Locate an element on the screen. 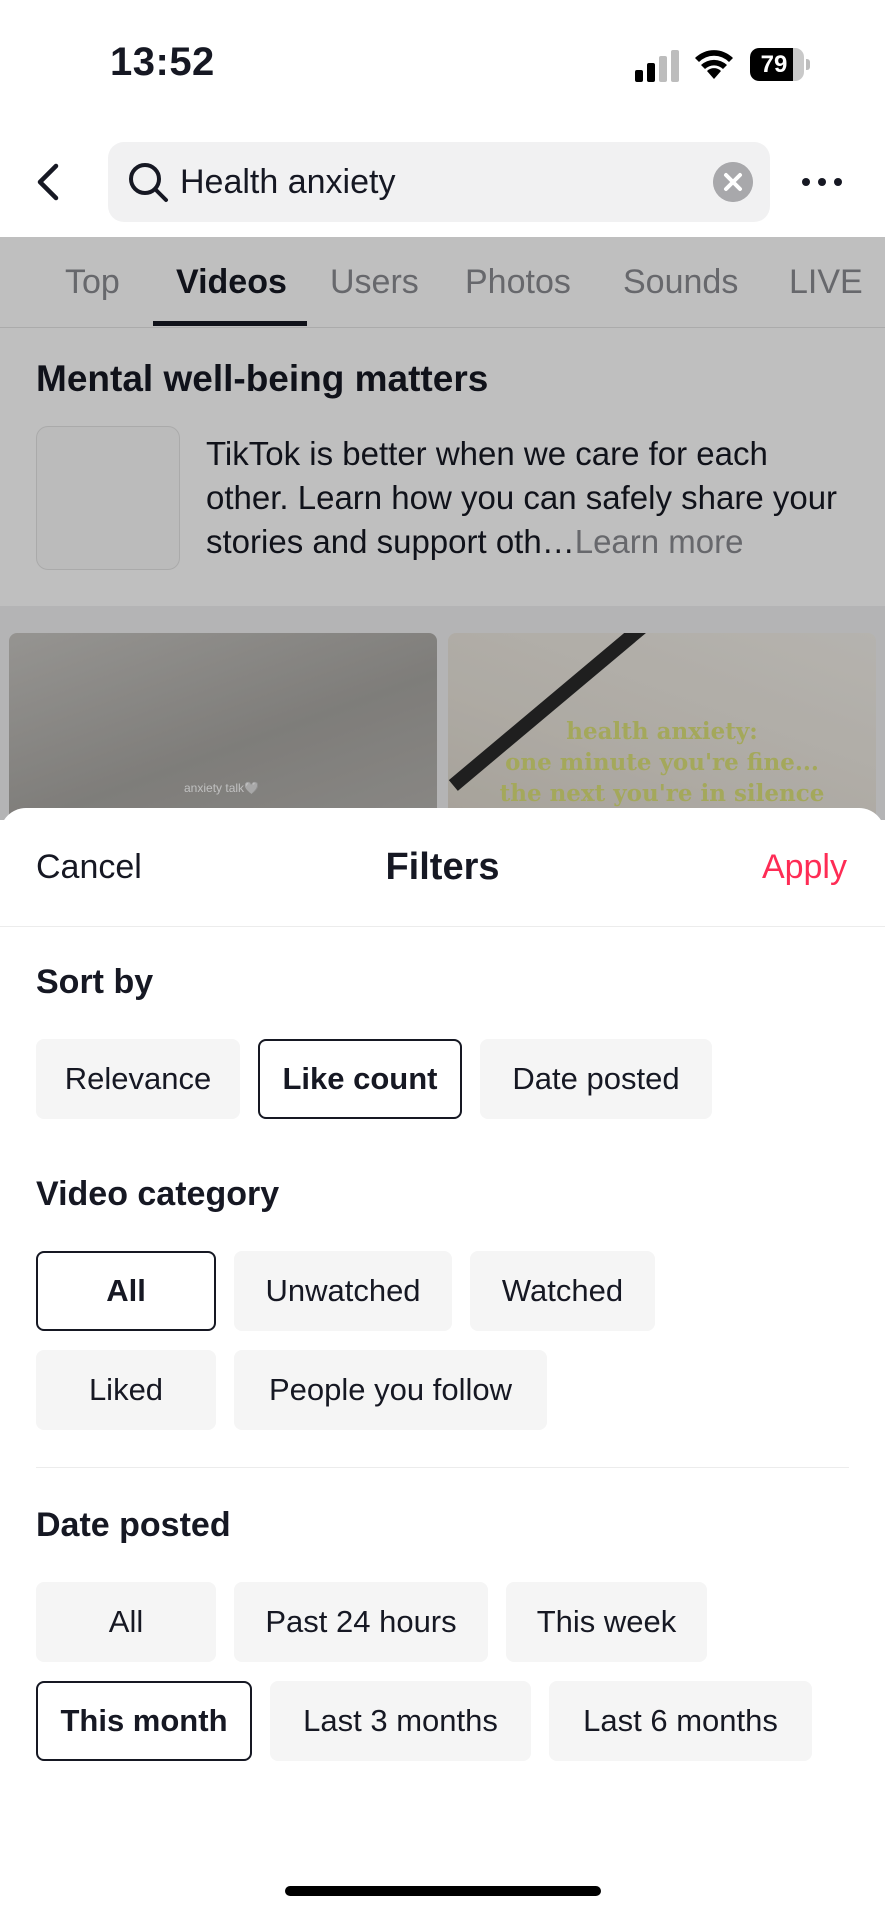 The width and height of the screenshot is (885, 1920). sort-relevance-chip: Relevance is located at coordinates (138, 1079).